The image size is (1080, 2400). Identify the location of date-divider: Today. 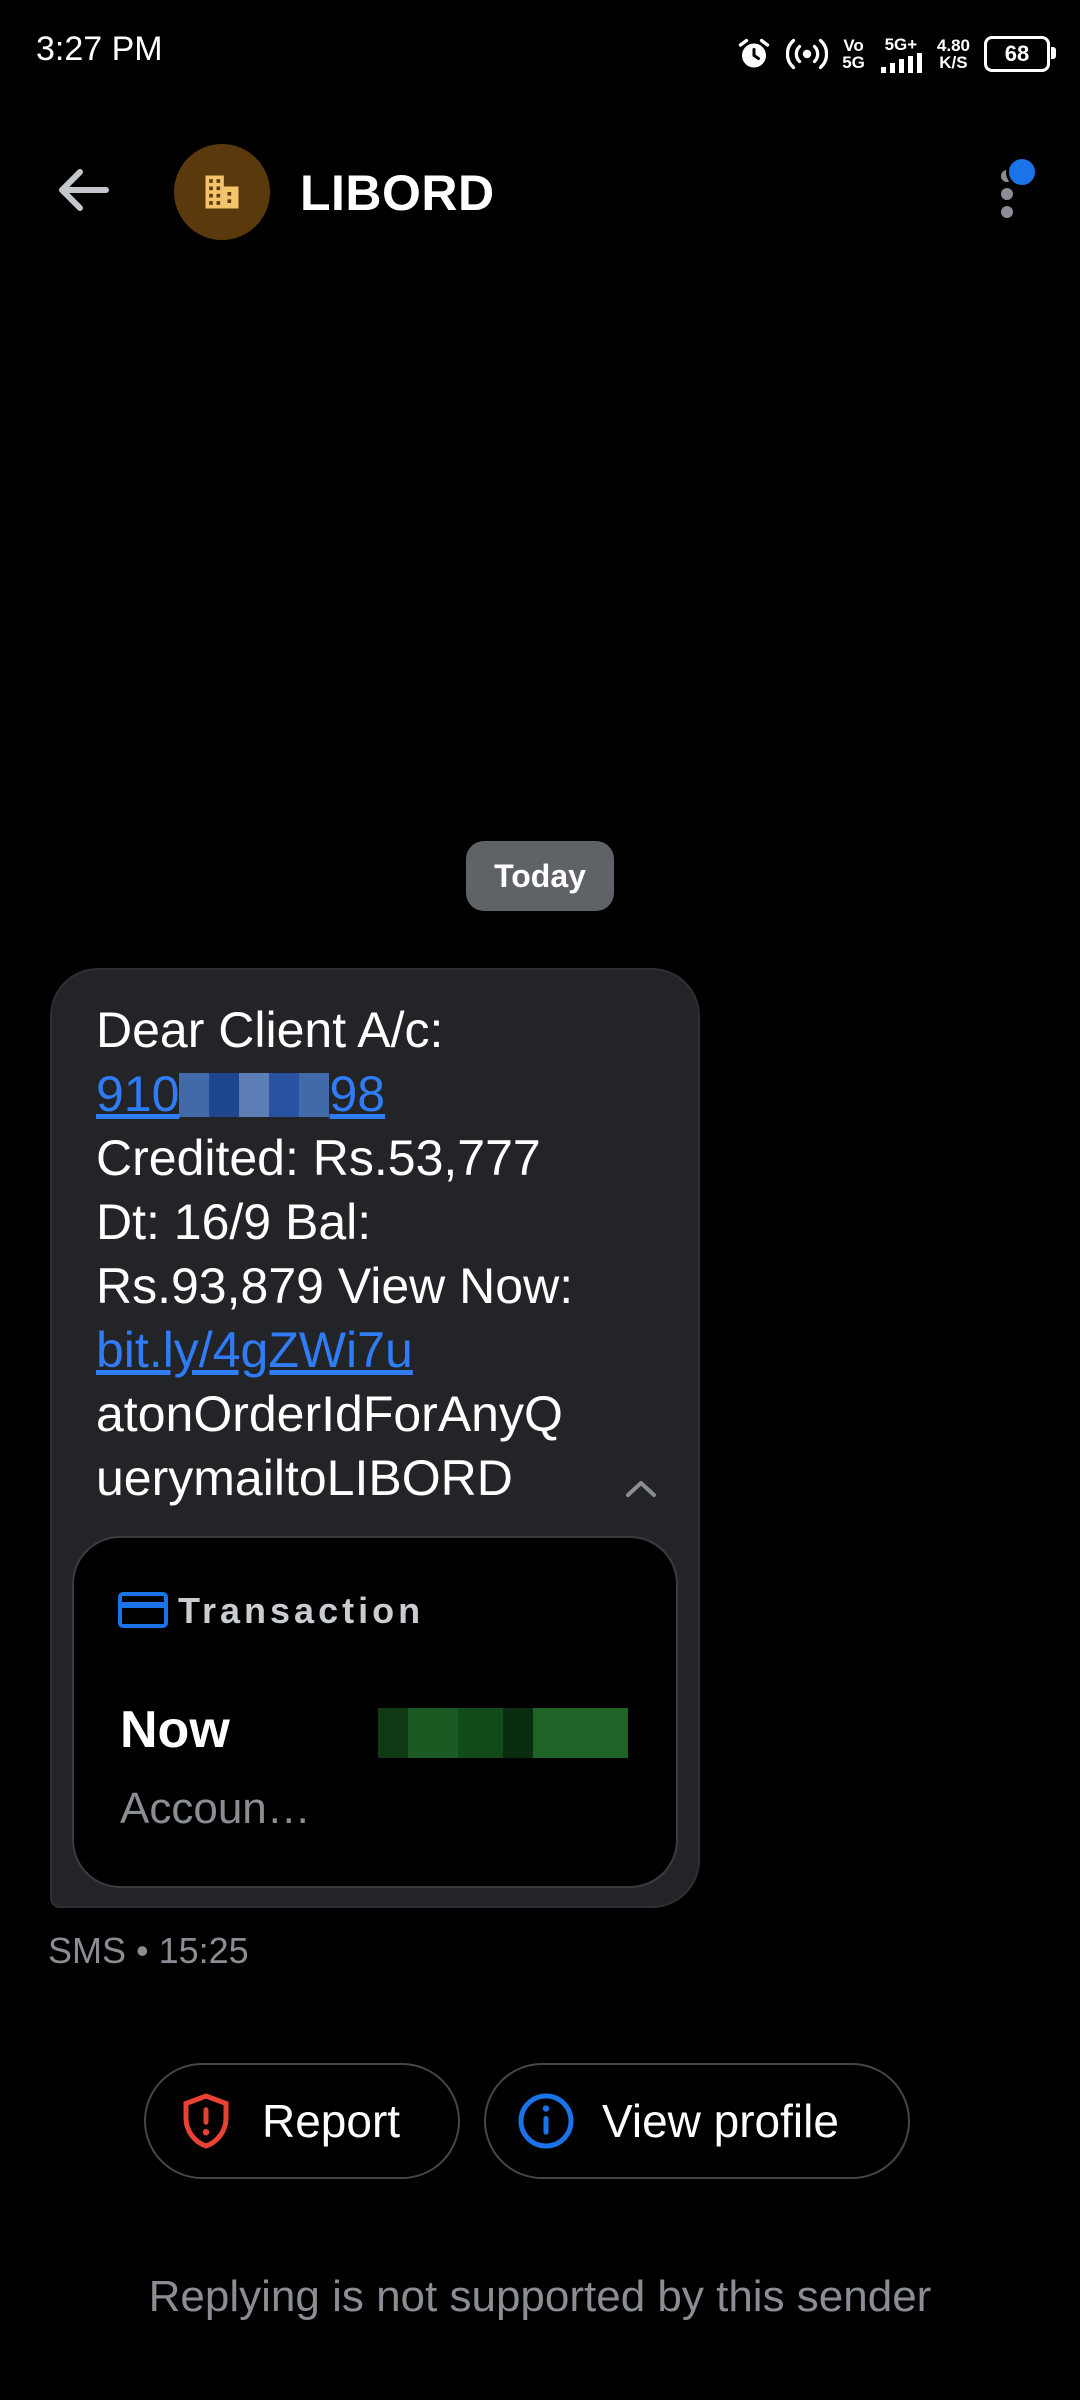
(540, 876).